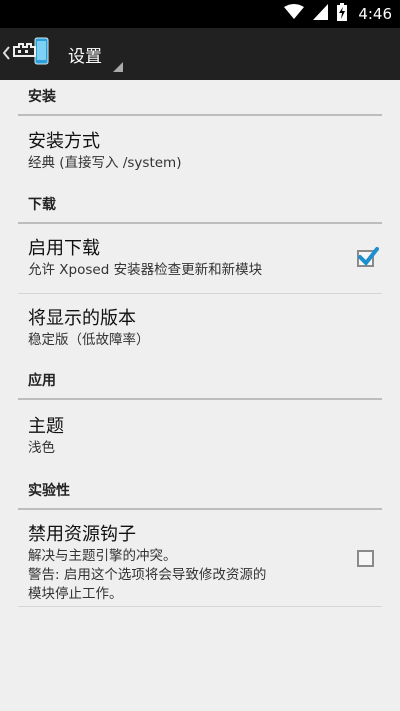 This screenshot has width=400, height=711. Describe the element at coordinates (200, 436) in the screenshot. I see `pref-theme: 主题 浅色` at that location.